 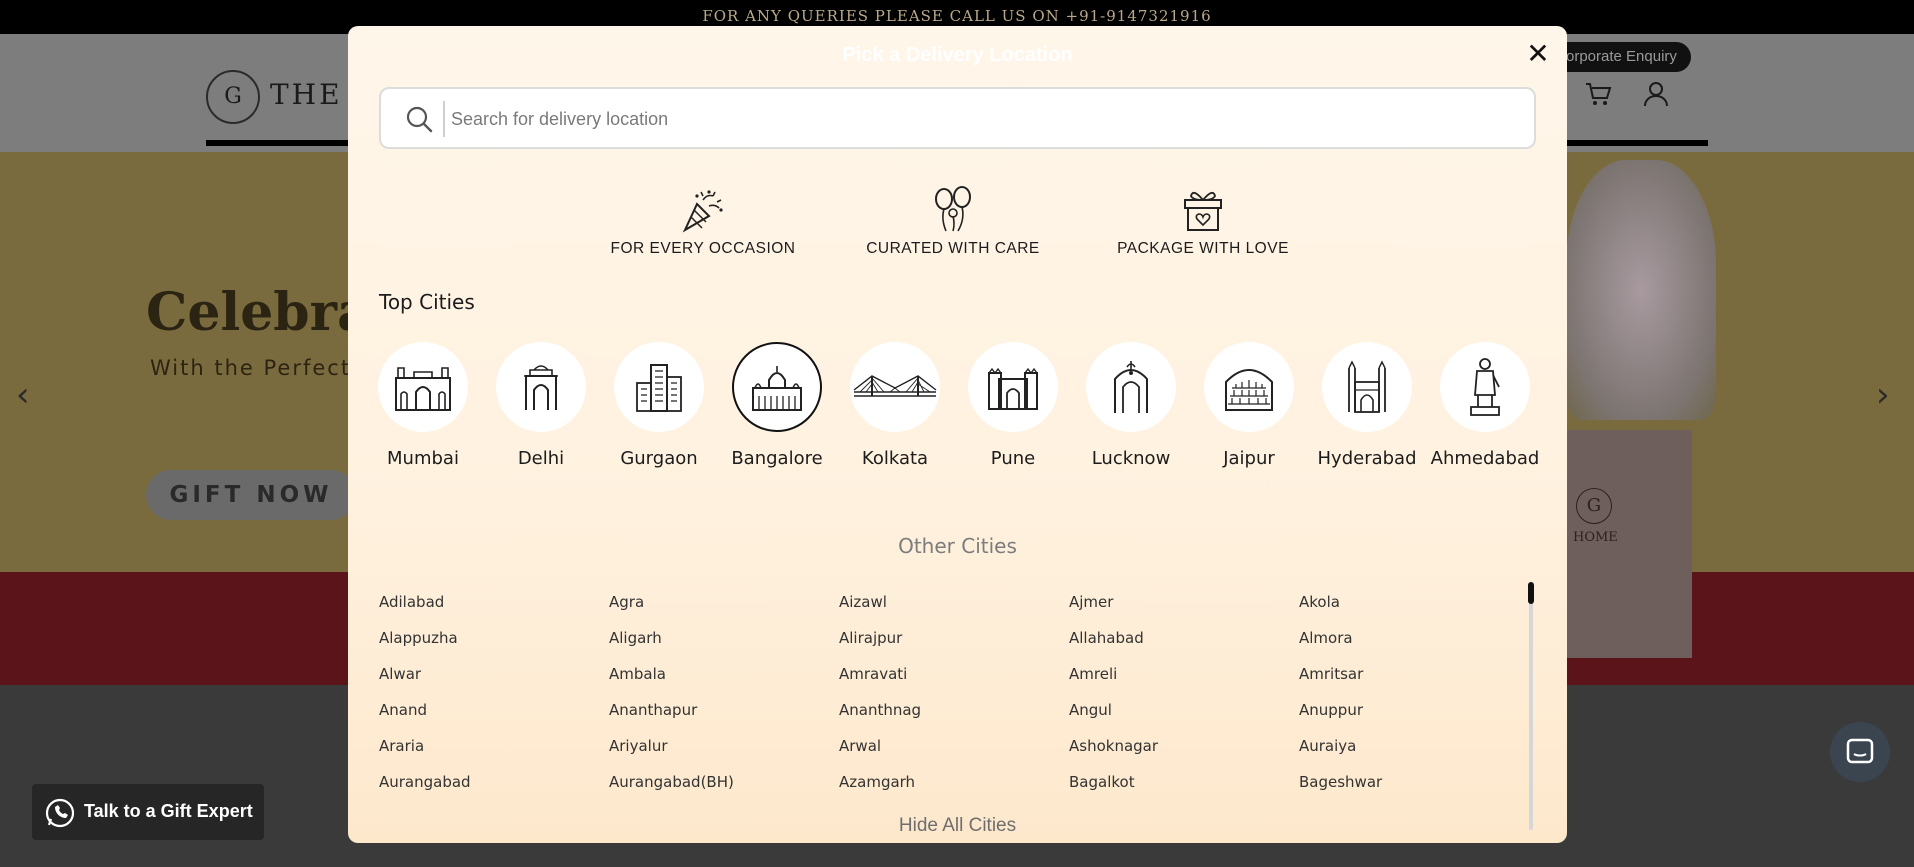 What do you see at coordinates (1013, 388) in the screenshot?
I see `shaniwar-wada-icon` at bounding box center [1013, 388].